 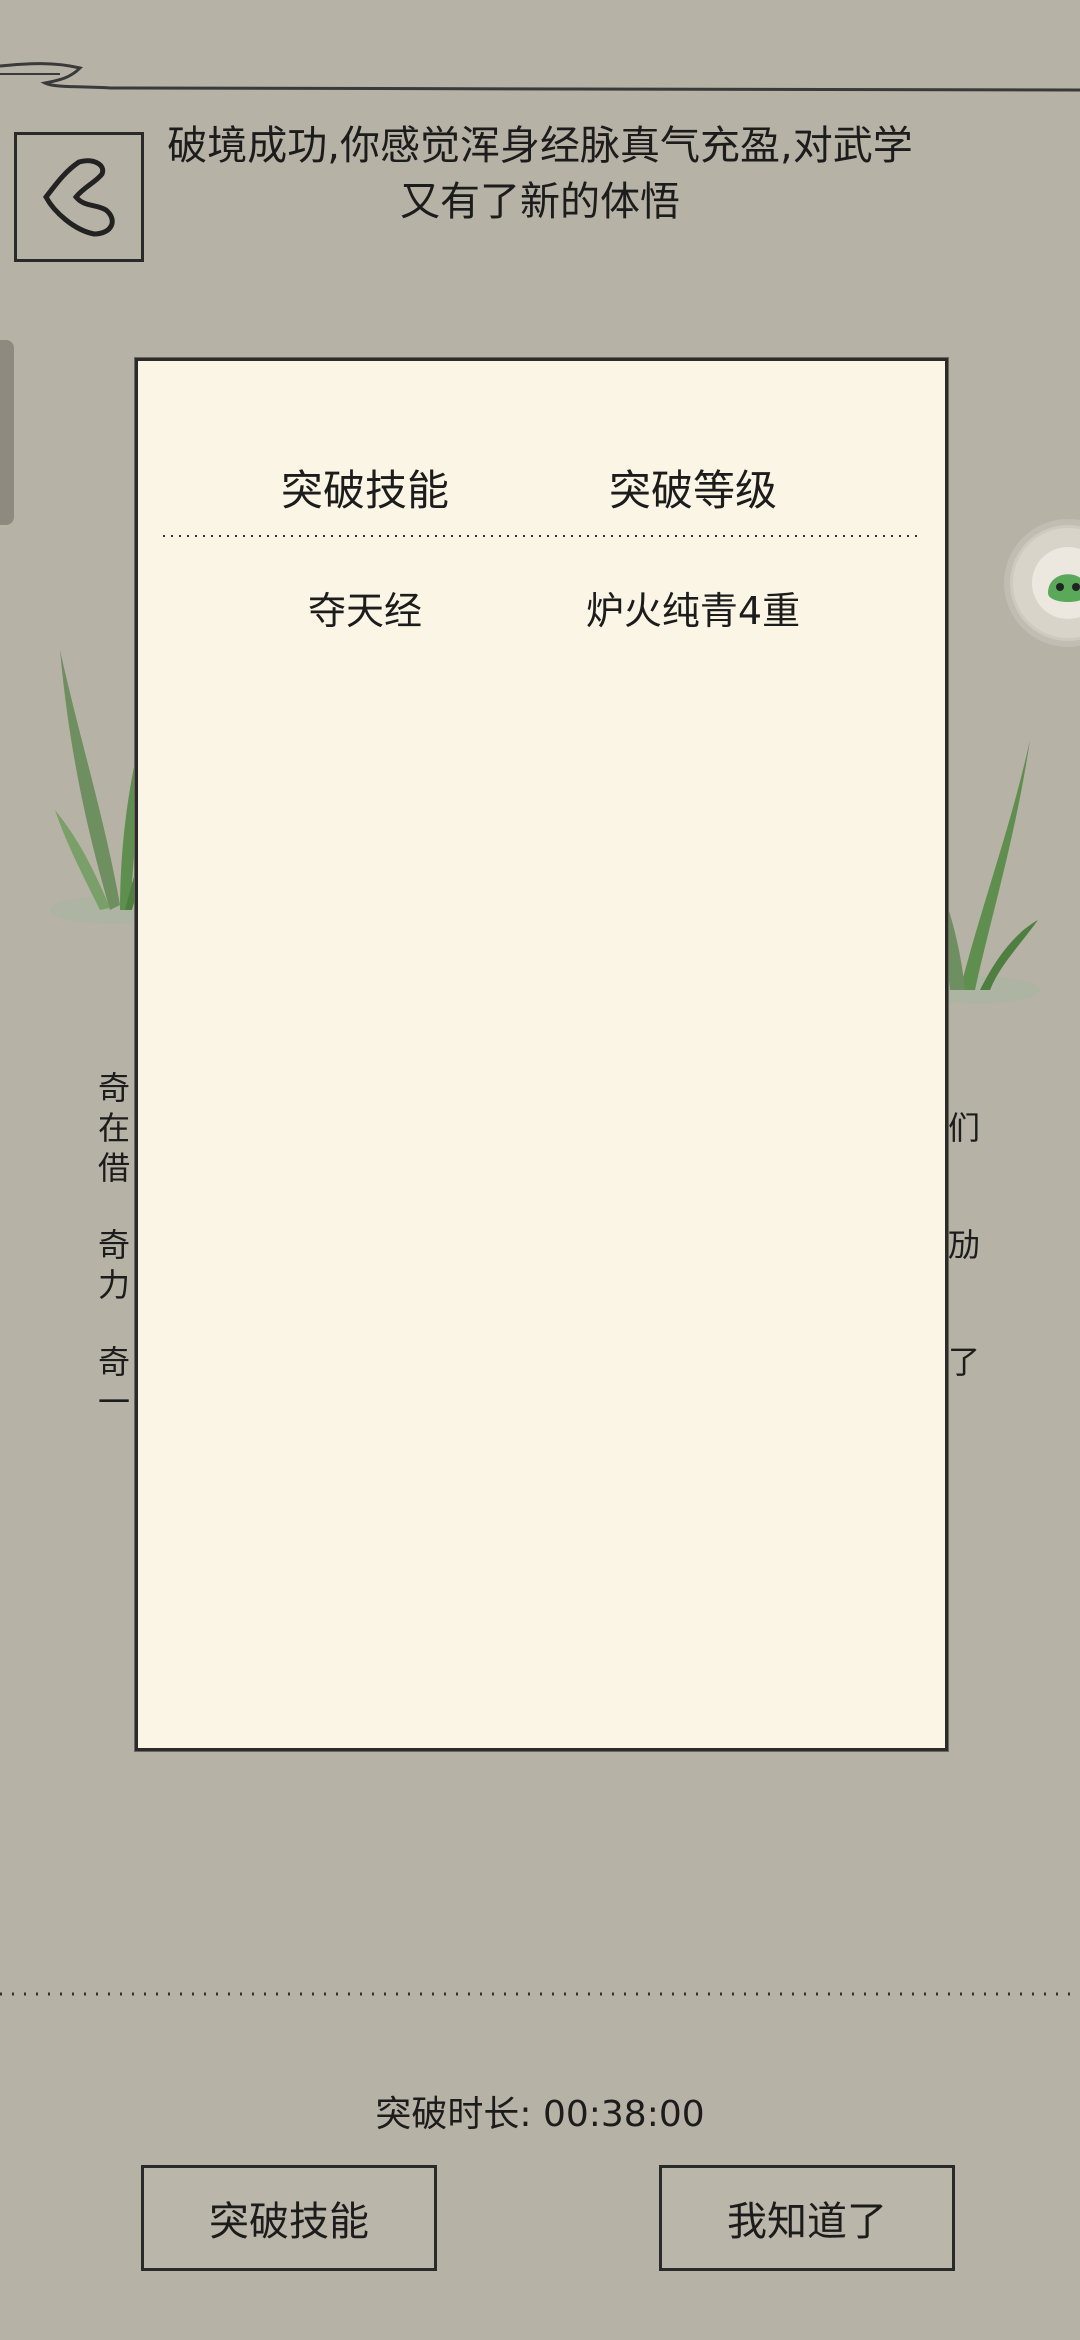 I want to click on dialog-table-header: 突破技能 突破等级, so click(x=541, y=491).